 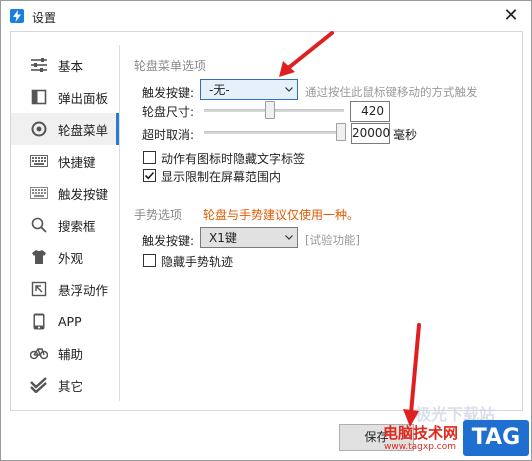 What do you see at coordinates (370, 111) in the screenshot?
I see `wheel-size-input: 420` at bounding box center [370, 111].